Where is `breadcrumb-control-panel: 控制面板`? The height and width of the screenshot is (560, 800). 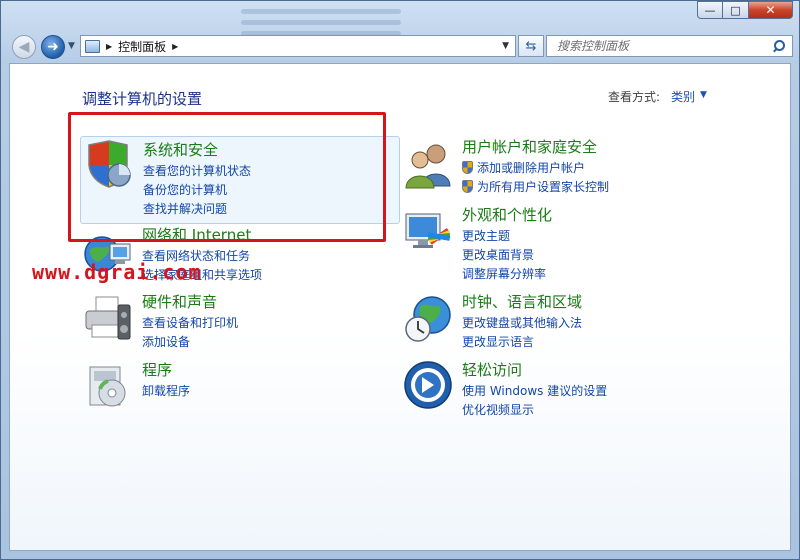 breadcrumb-control-panel: 控制面板 is located at coordinates (142, 46).